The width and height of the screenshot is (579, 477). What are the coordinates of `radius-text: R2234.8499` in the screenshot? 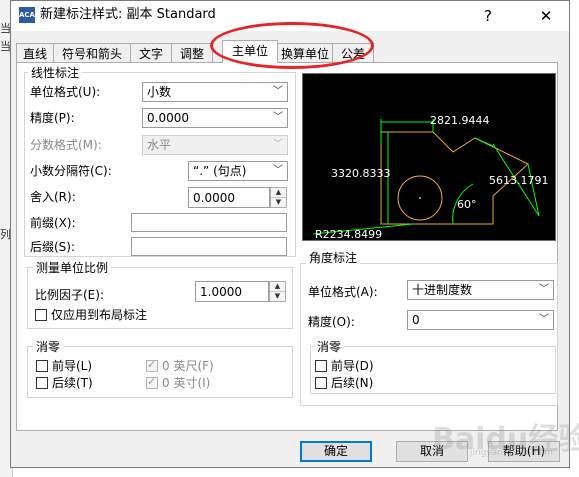 It's located at (348, 234).